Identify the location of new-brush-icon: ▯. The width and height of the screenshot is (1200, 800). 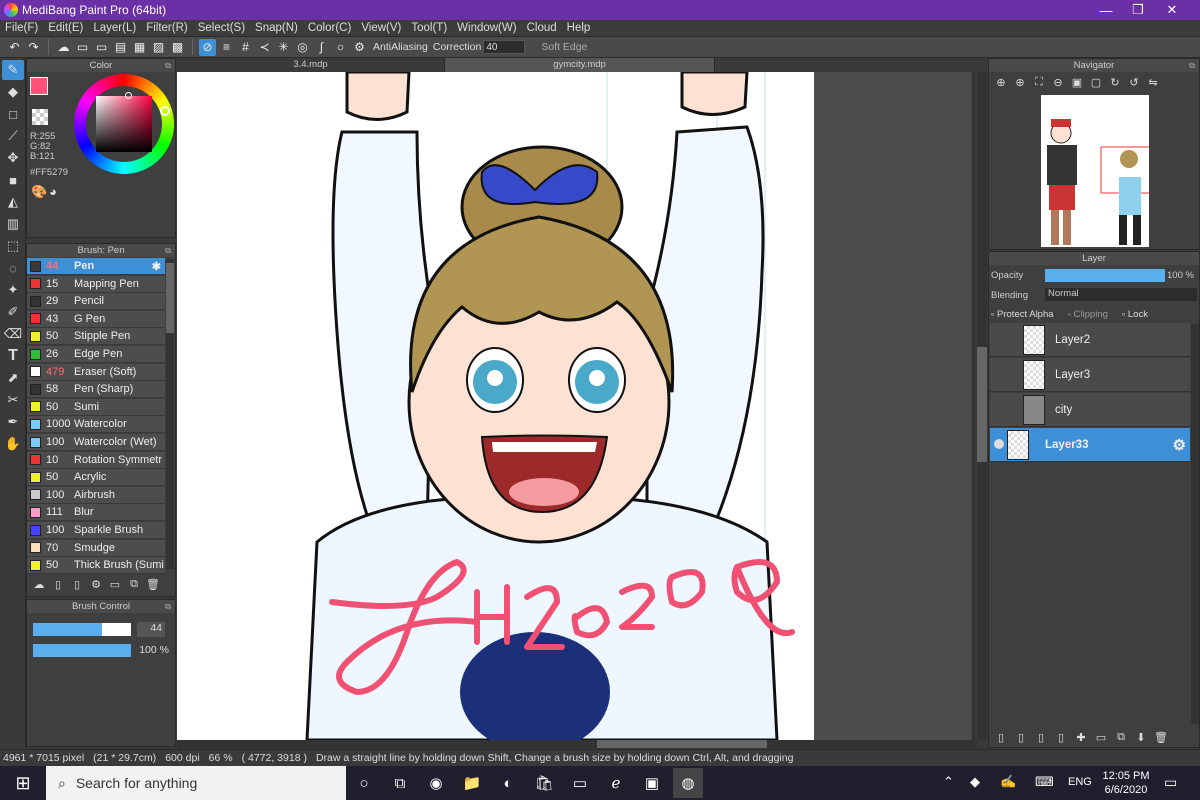
(58, 584).